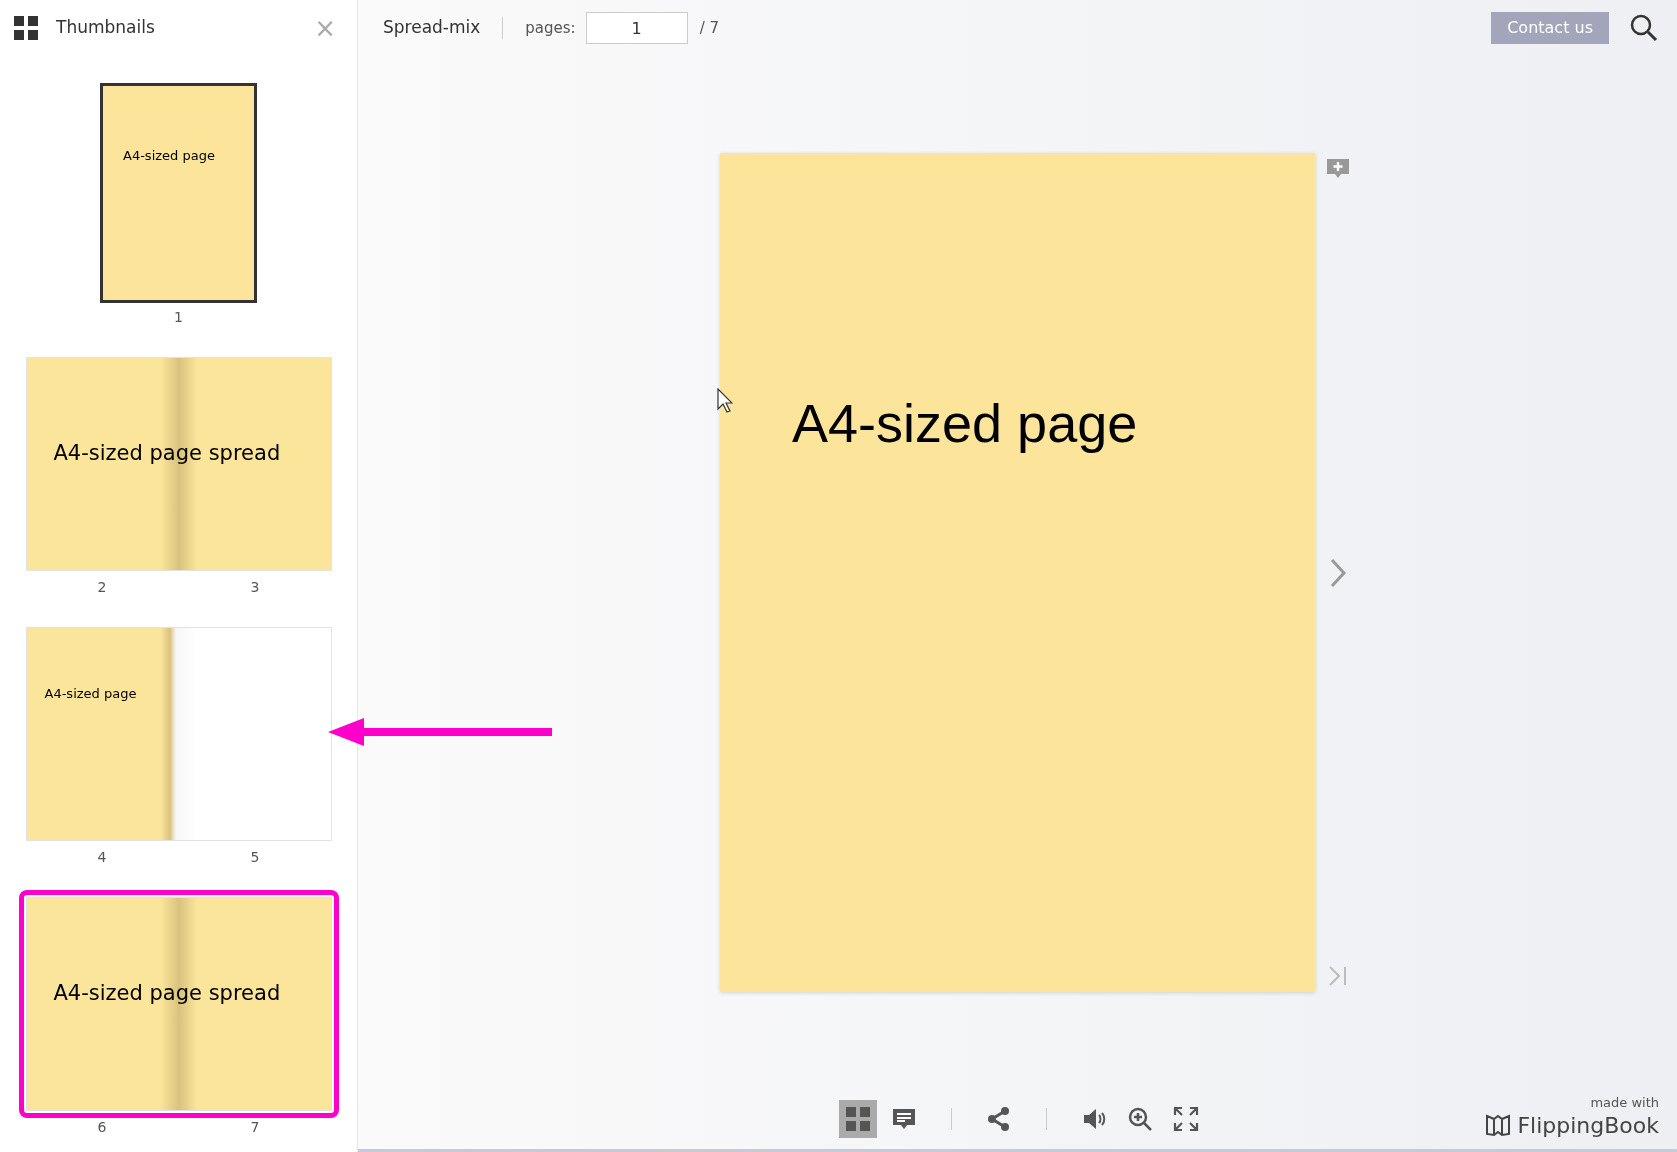  I want to click on page-number: 2, so click(102, 587).